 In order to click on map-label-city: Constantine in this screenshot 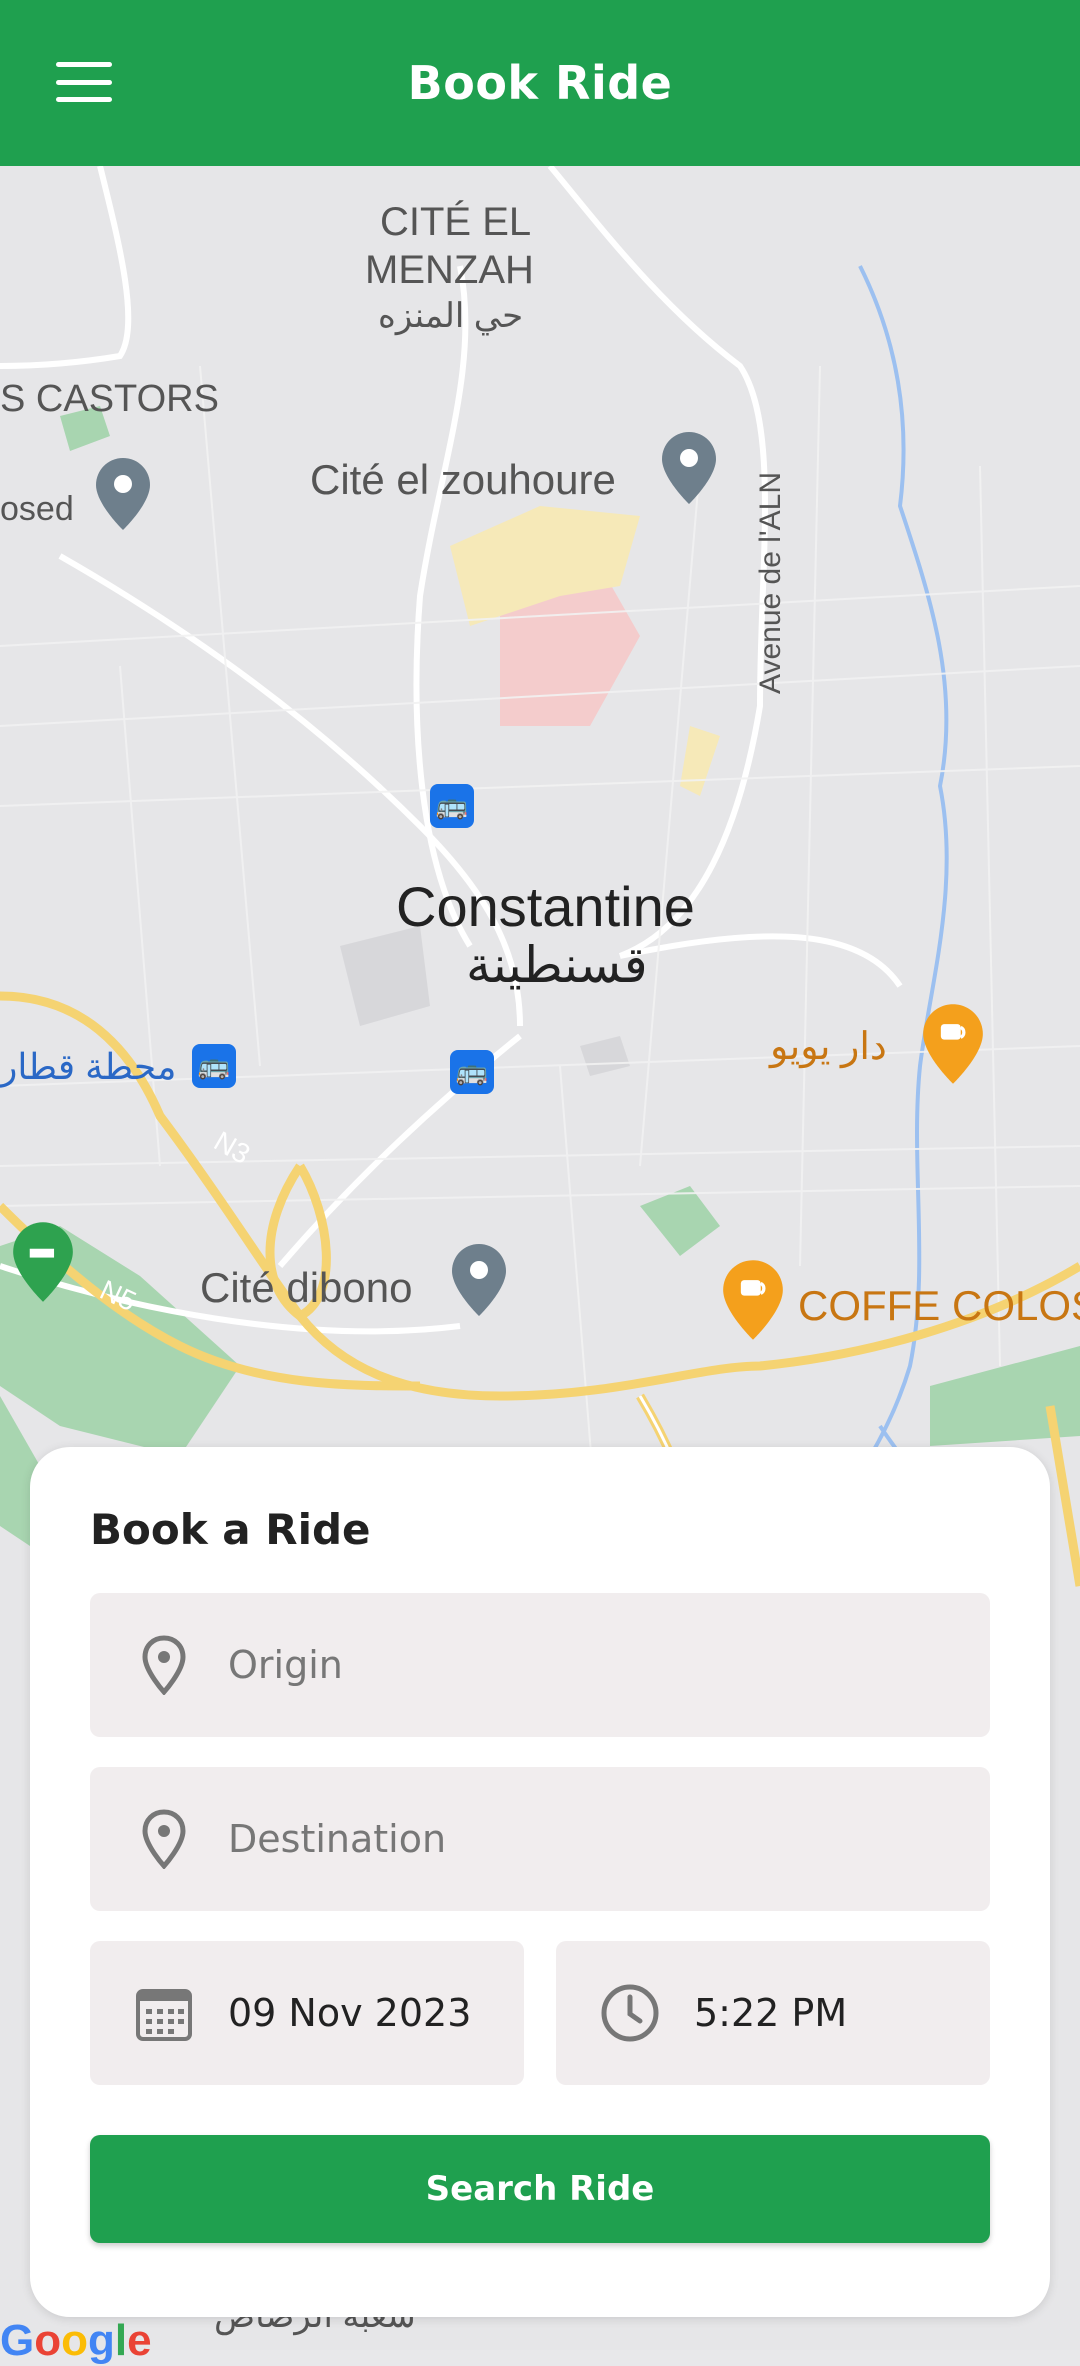, I will do `click(545, 906)`.